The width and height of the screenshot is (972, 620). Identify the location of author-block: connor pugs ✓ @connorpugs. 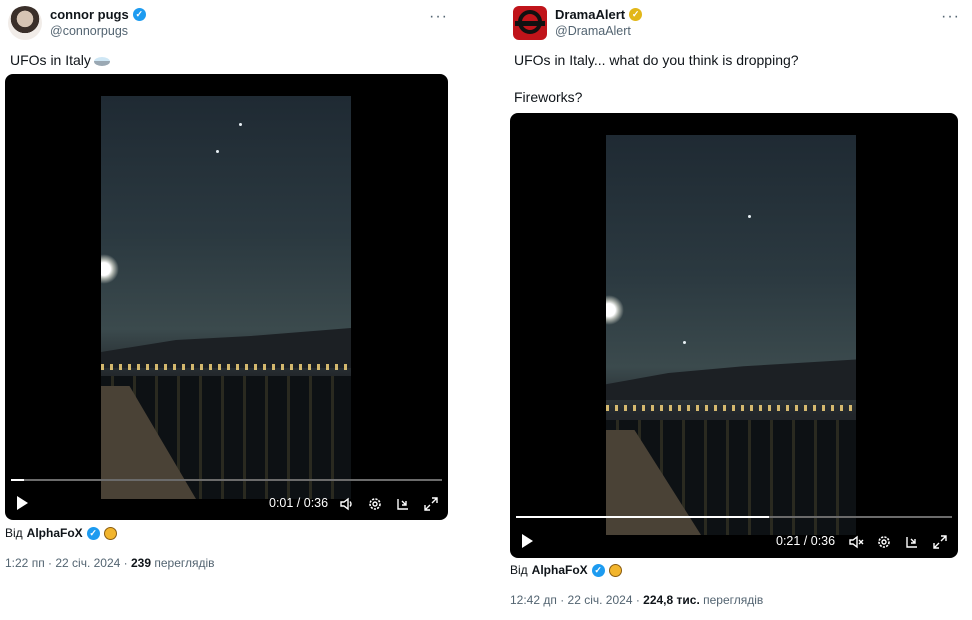
(98, 22).